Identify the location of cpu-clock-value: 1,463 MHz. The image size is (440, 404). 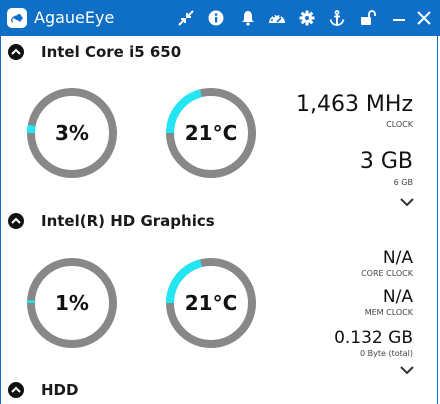
(354, 104).